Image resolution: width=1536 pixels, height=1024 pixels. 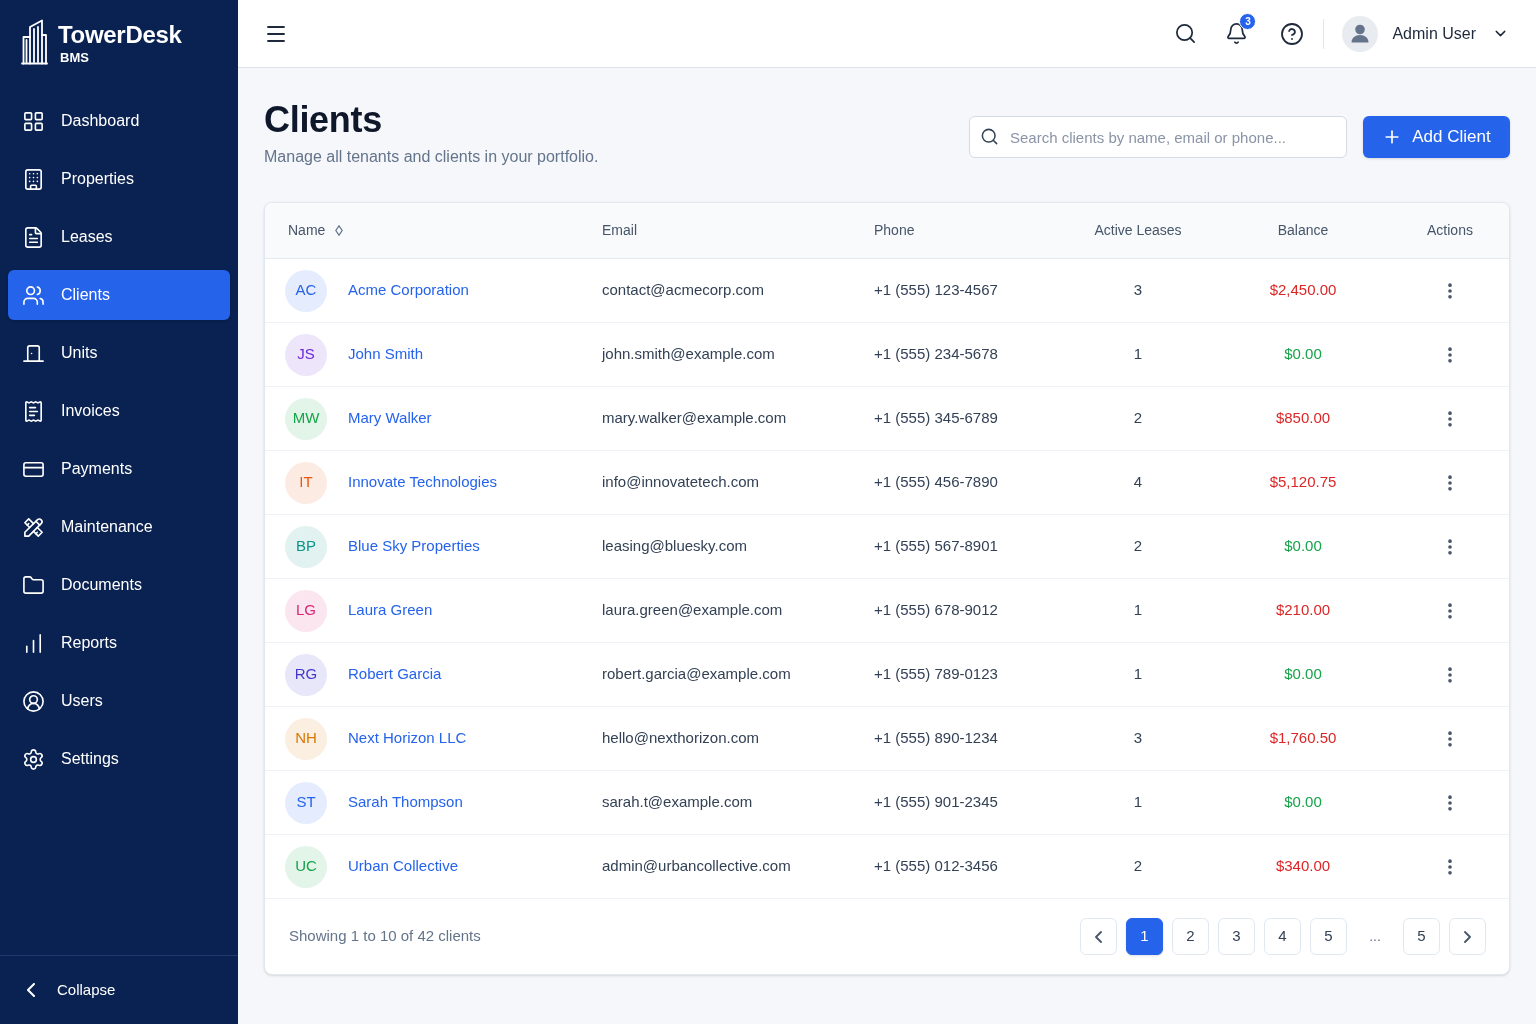 What do you see at coordinates (119, 585) in the screenshot?
I see `sidebar-item: Documents` at bounding box center [119, 585].